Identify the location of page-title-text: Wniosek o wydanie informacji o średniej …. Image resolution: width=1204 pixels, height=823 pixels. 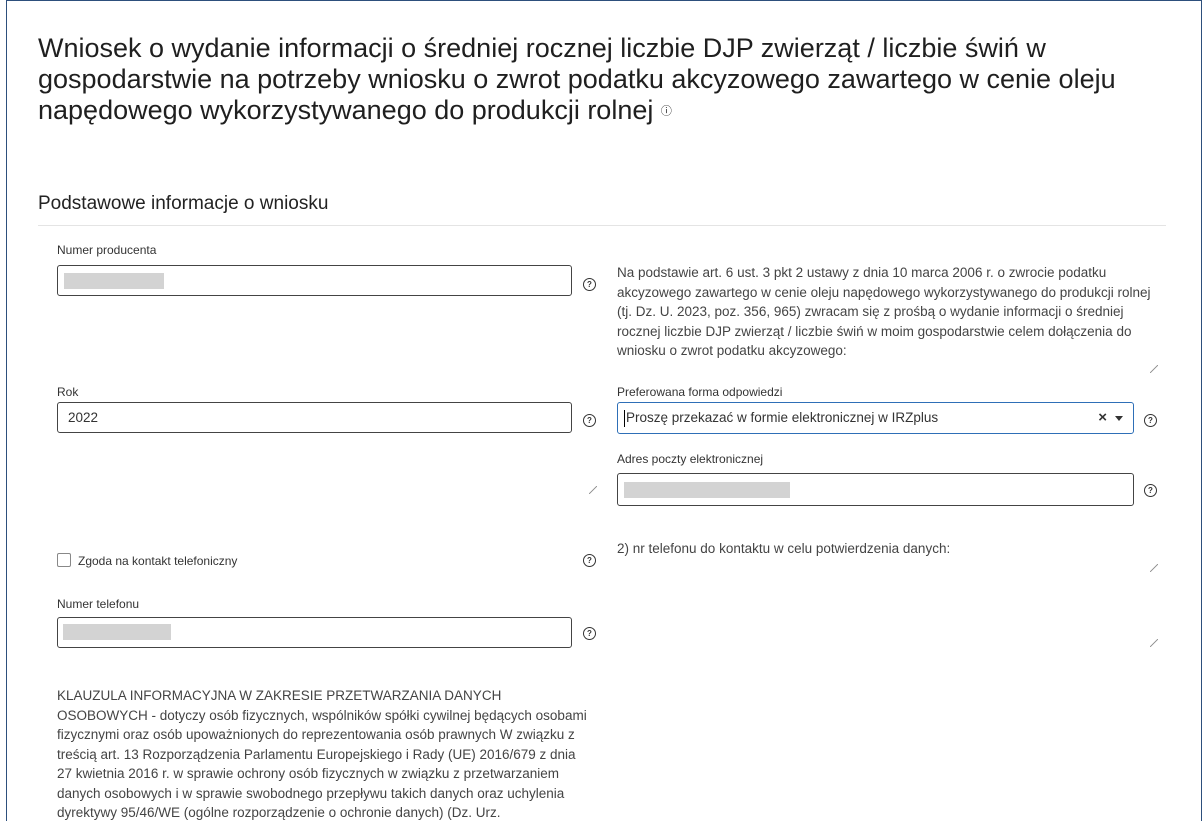
(577, 79).